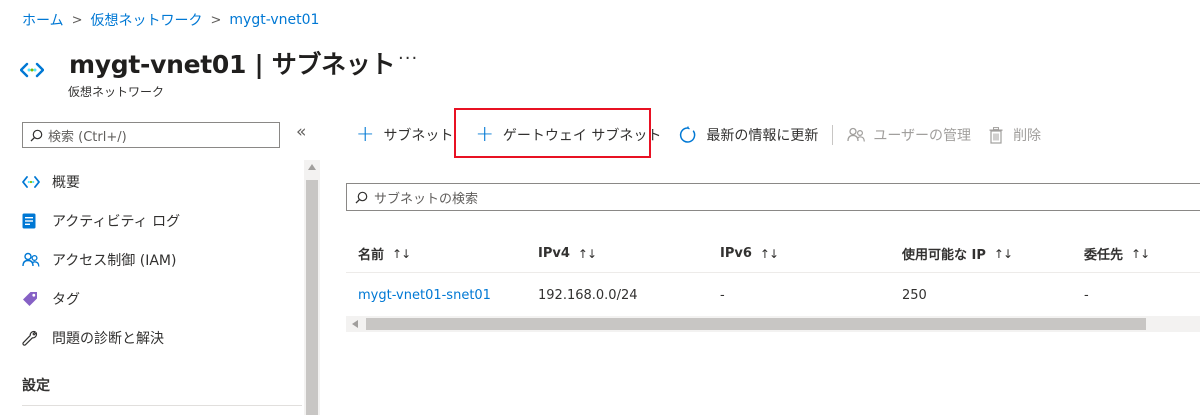  I want to click on cell-delegated-to: -, so click(1086, 295).